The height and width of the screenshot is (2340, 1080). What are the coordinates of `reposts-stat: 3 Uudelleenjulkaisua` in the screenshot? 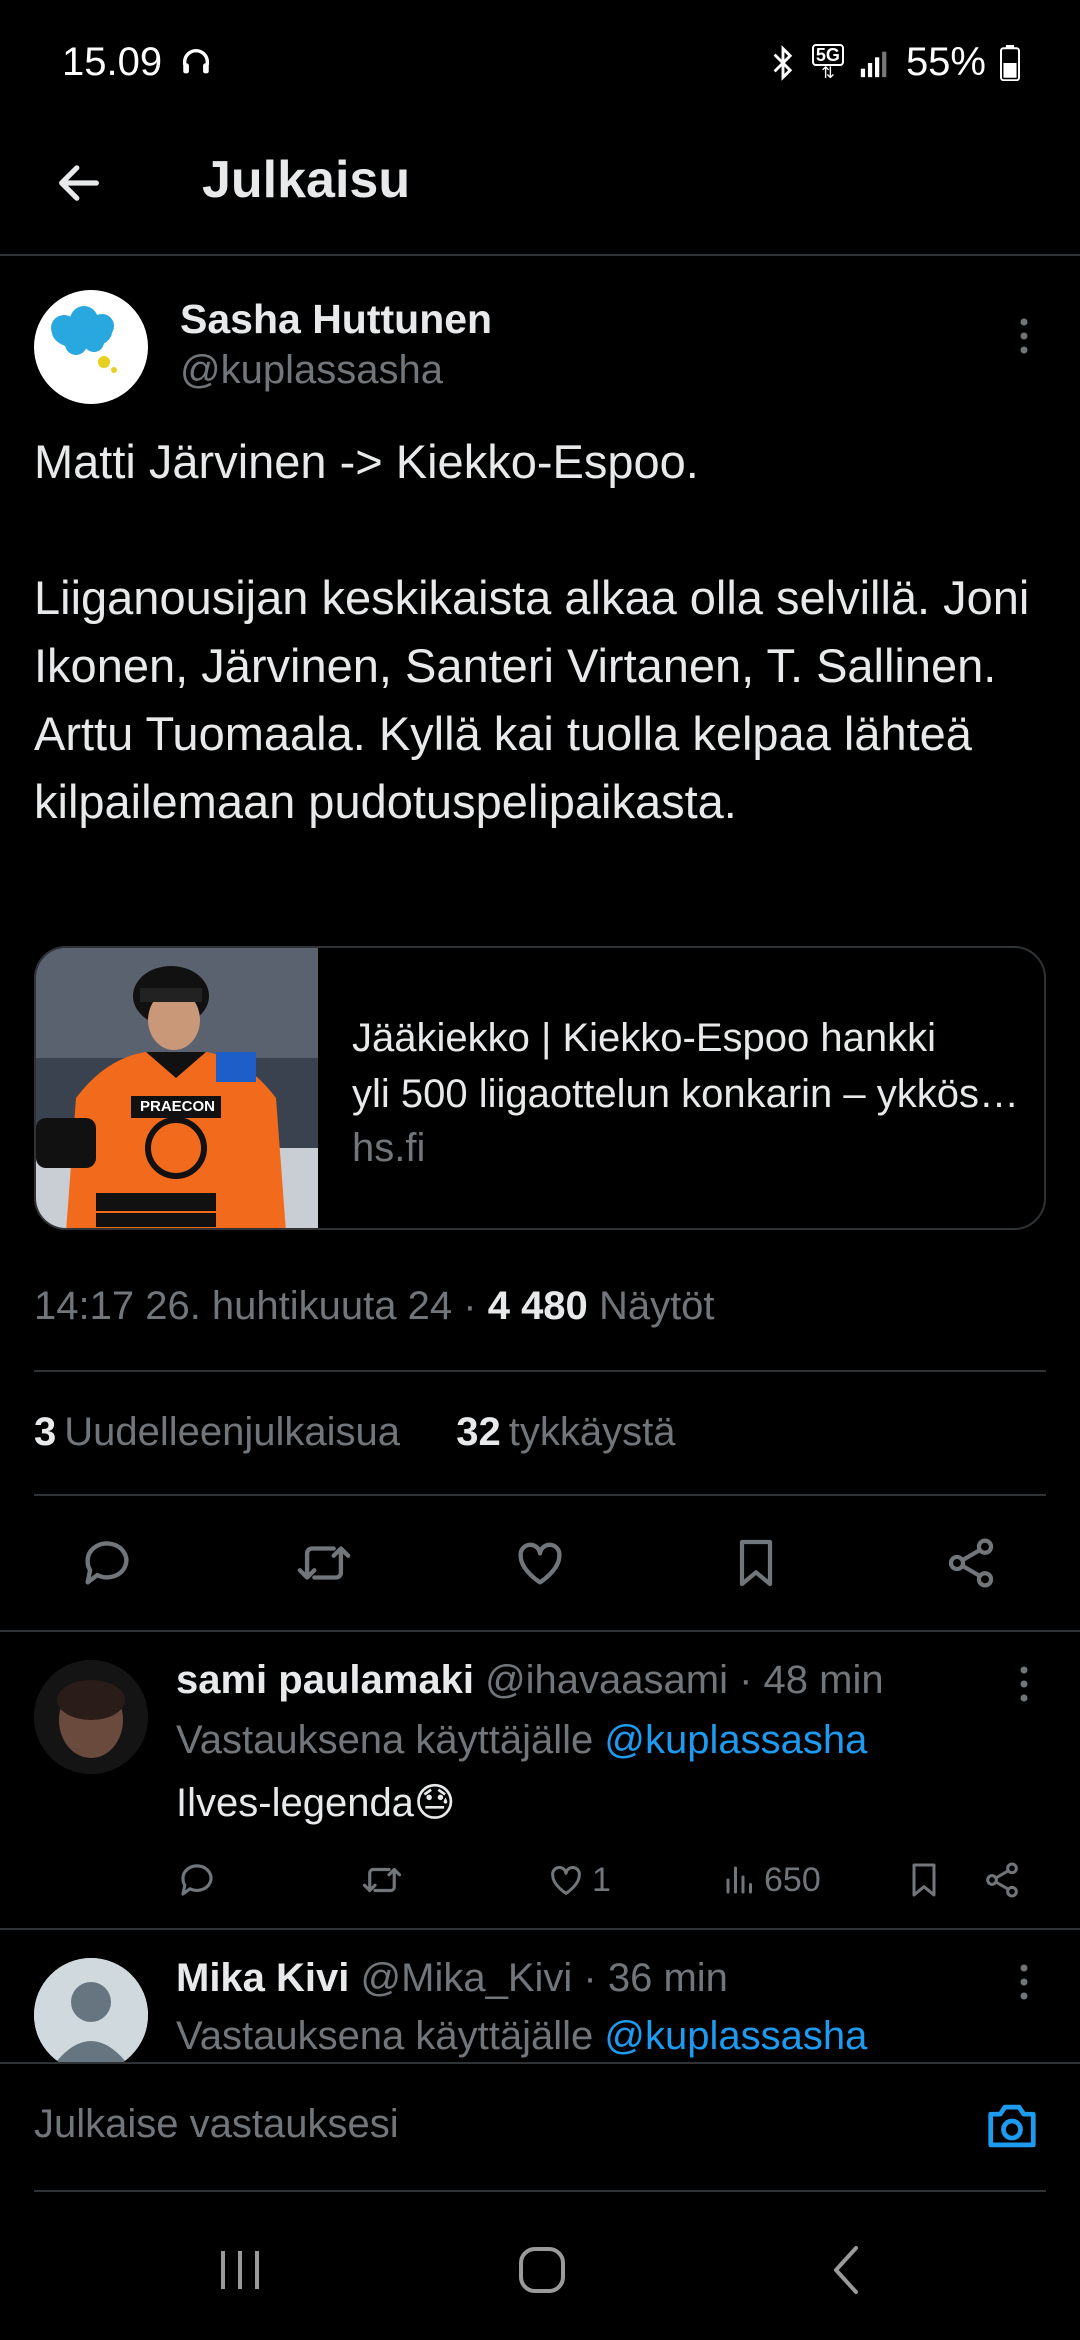 It's located at (217, 1432).